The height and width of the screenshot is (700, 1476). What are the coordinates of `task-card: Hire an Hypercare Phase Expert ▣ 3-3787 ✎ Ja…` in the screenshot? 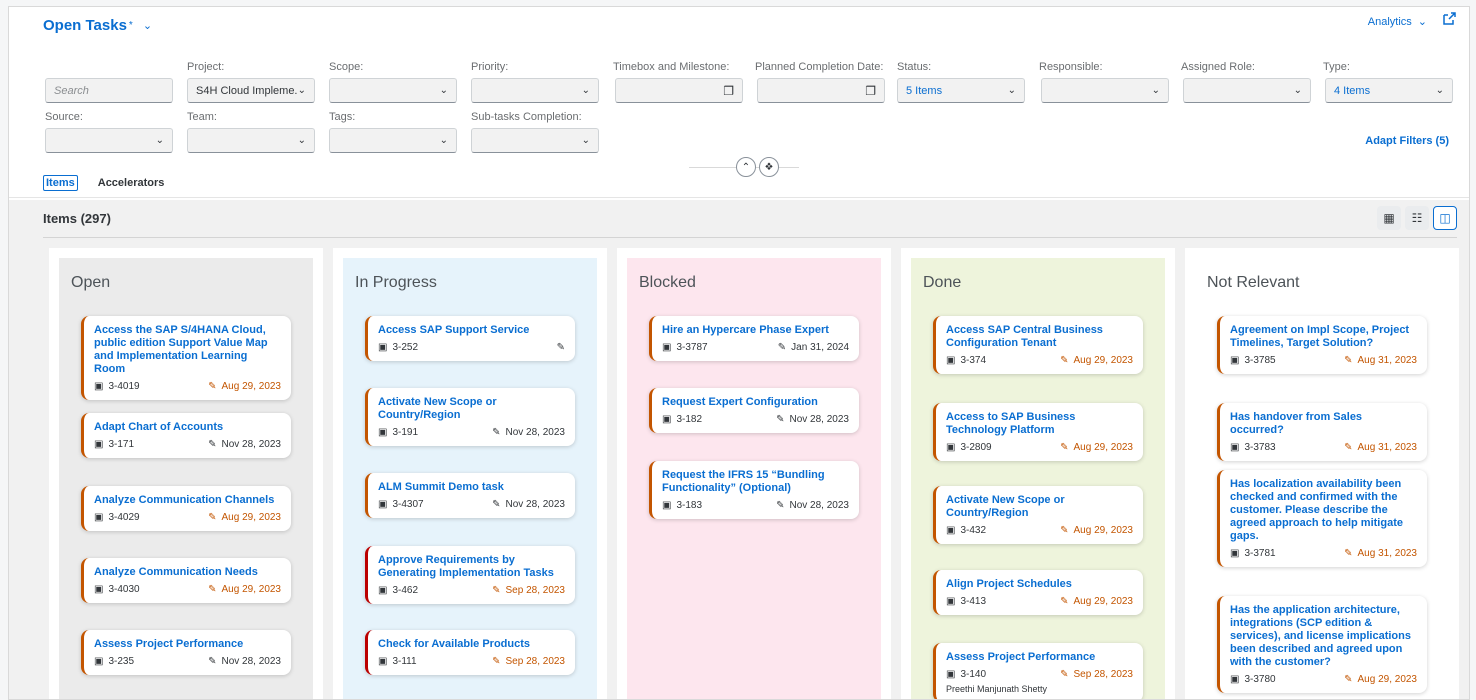 It's located at (754, 338).